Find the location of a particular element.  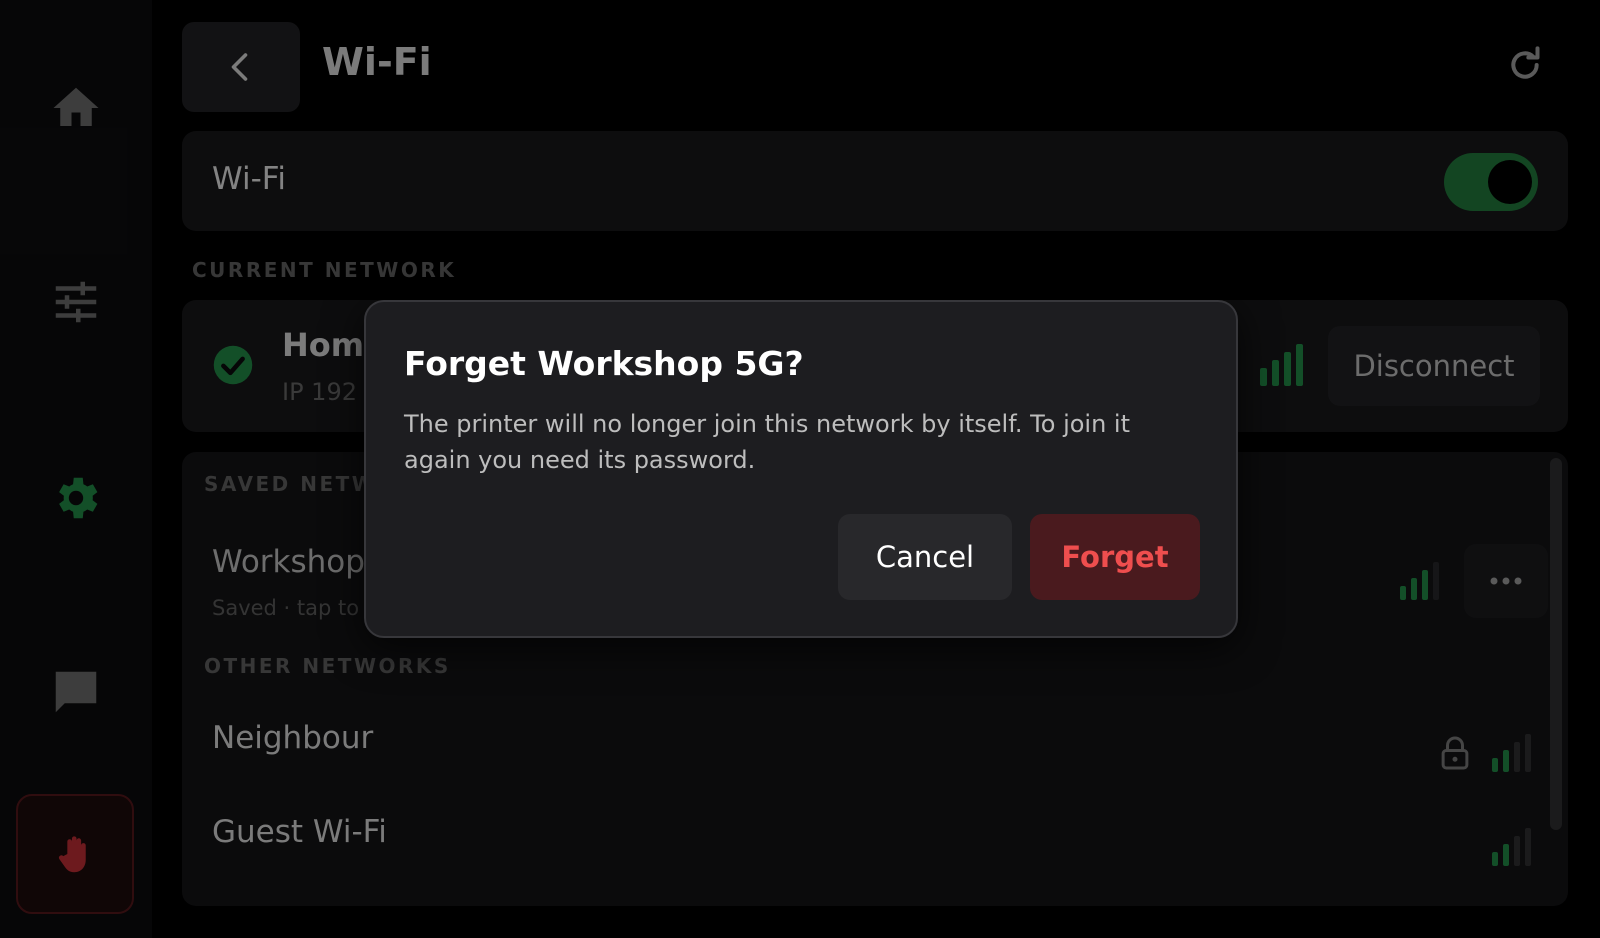

cancel-button: Cancel is located at coordinates (925, 557).